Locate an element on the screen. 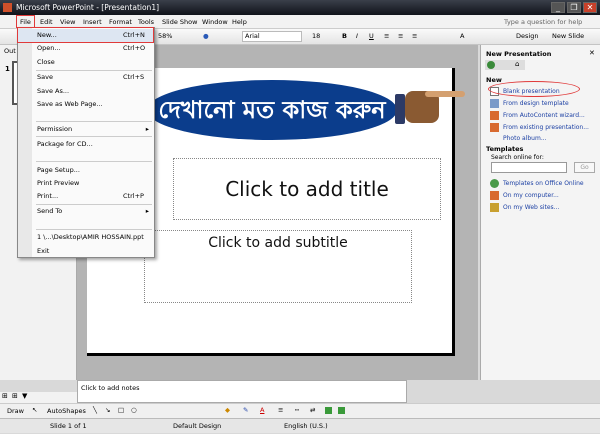 The height and width of the screenshot is (434, 600). 3d-icon is located at coordinates (341, 410).